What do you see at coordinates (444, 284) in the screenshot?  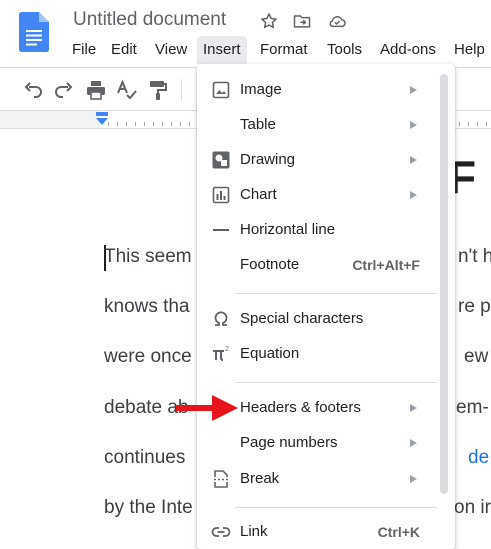 I see `menu-scrollbar` at bounding box center [444, 284].